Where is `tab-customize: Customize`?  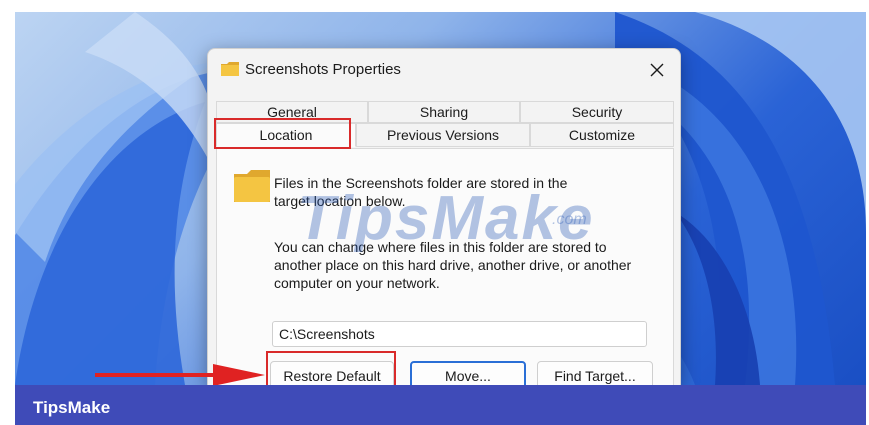 tab-customize: Customize is located at coordinates (602, 135).